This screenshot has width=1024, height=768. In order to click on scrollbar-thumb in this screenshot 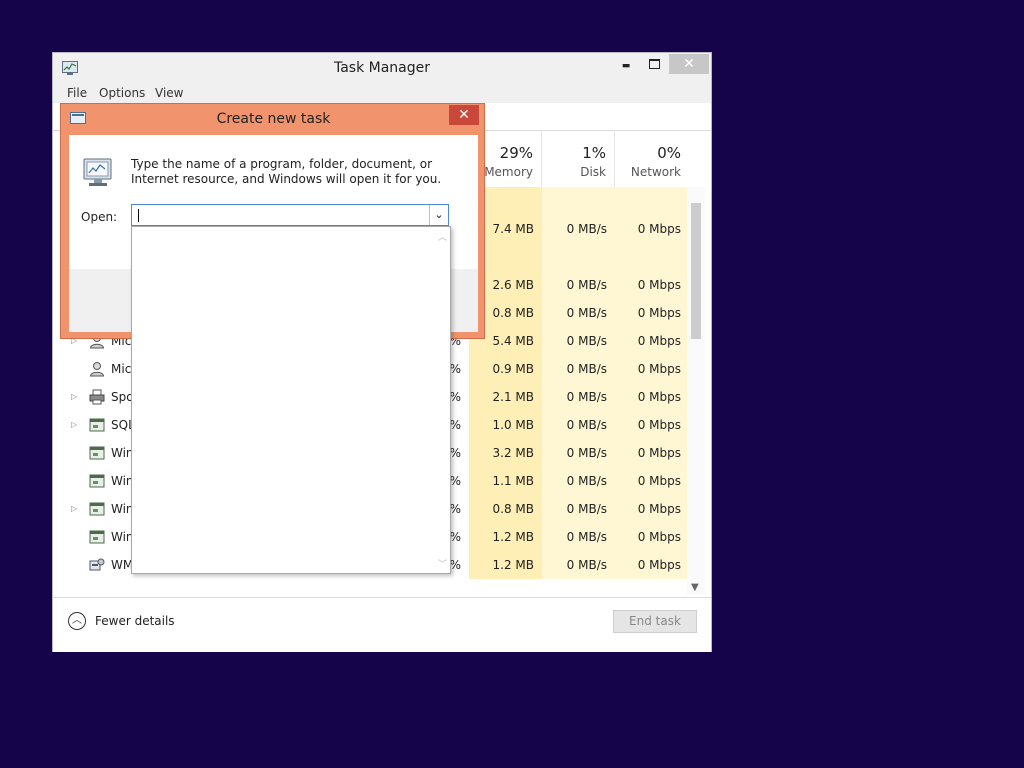, I will do `click(696, 271)`.